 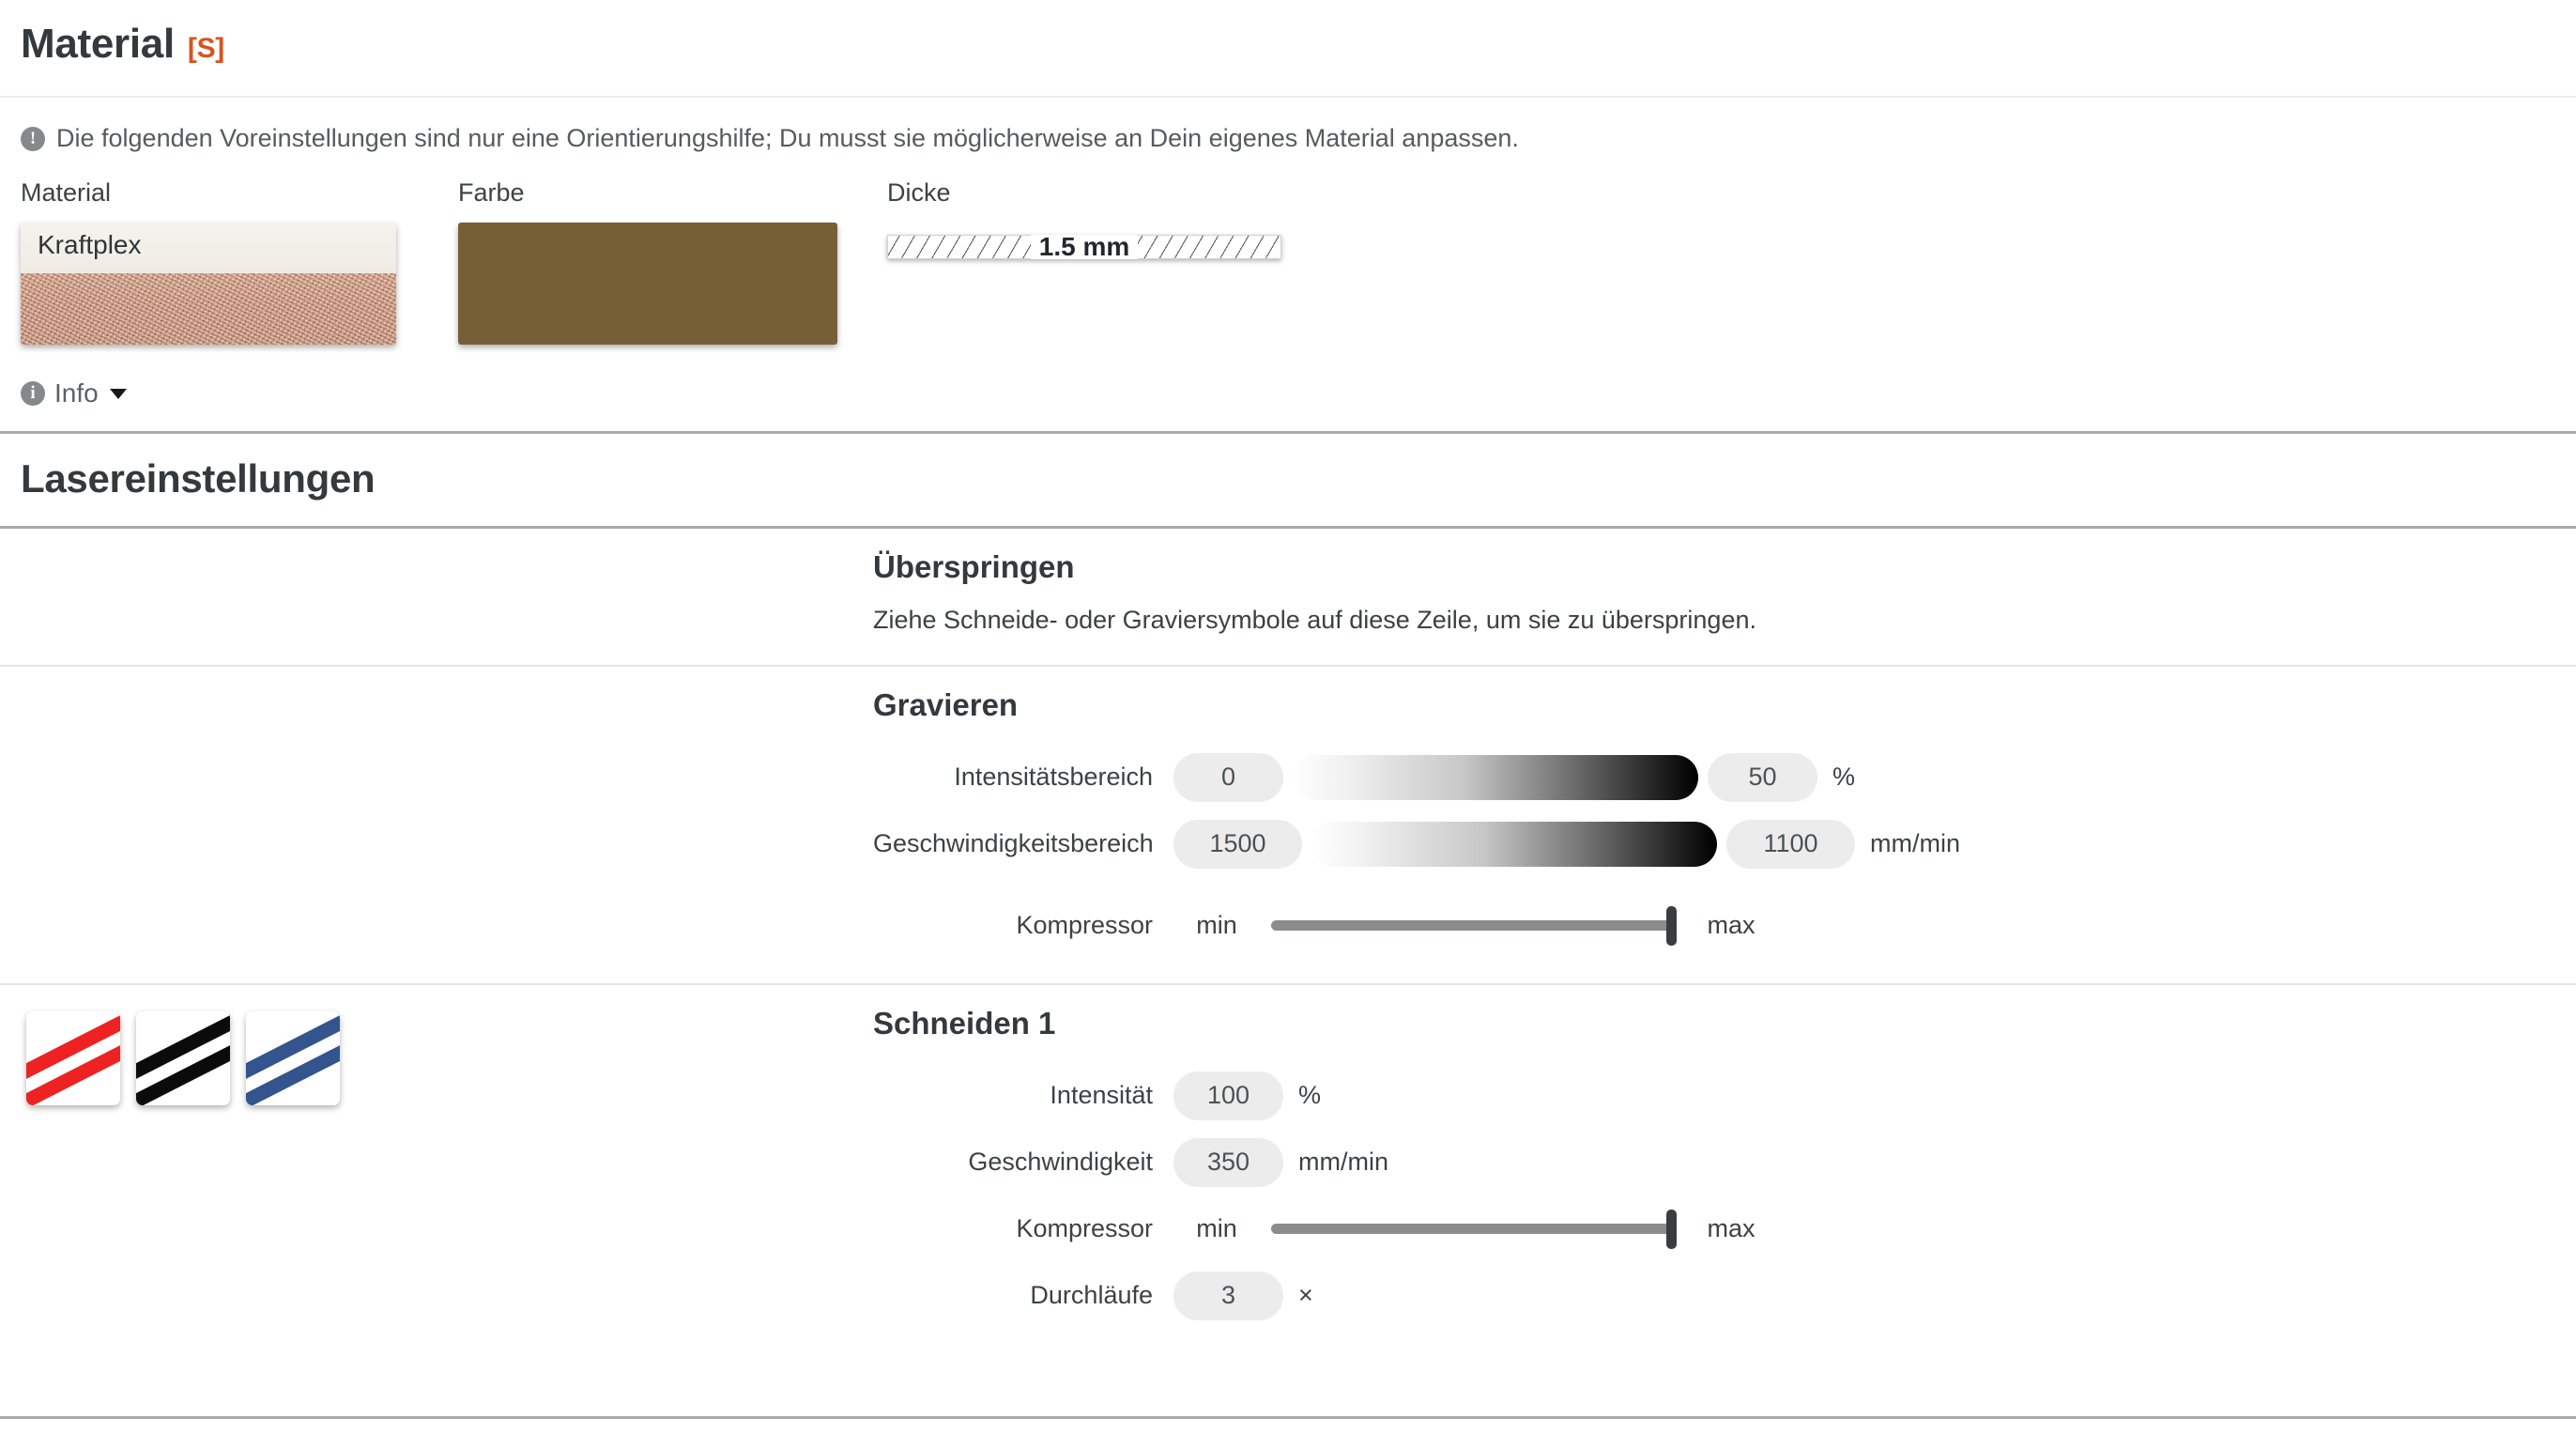 What do you see at coordinates (67, 193) in the screenshot?
I see `material-picker-label: Material` at bounding box center [67, 193].